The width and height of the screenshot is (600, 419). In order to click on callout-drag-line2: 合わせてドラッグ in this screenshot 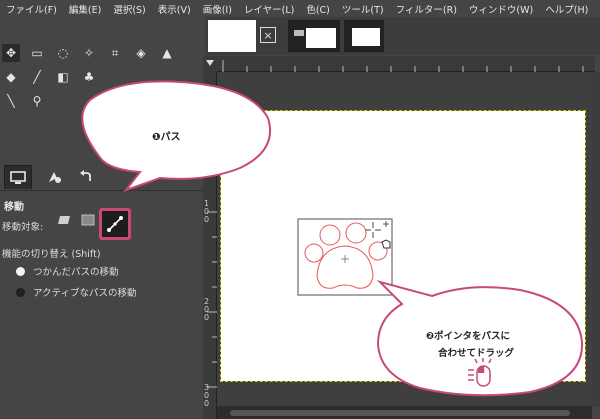, I will do `click(476, 353)`.